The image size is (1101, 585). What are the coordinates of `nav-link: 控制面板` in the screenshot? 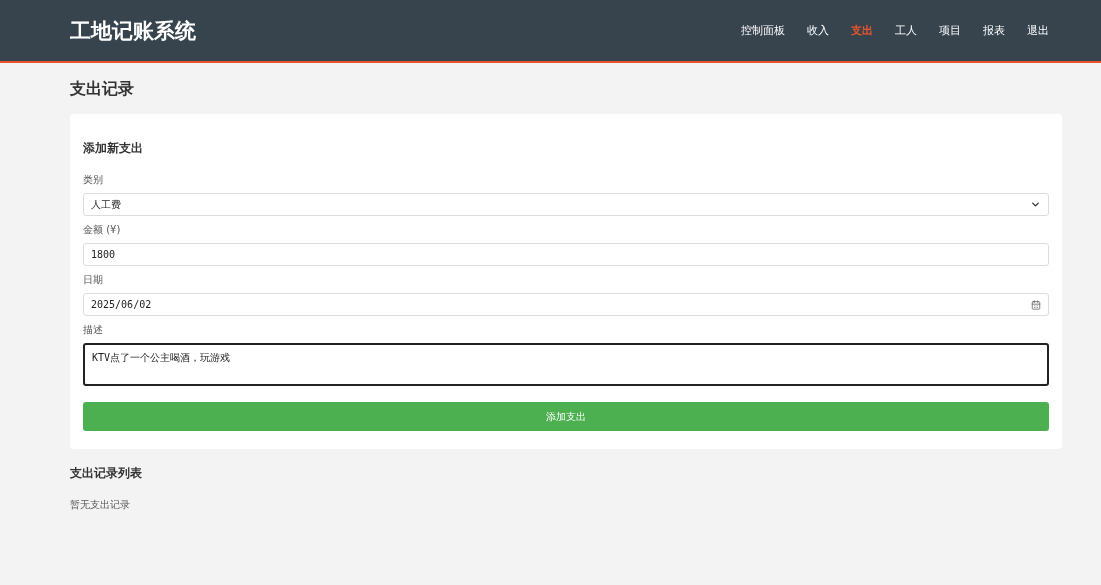 It's located at (763, 30).